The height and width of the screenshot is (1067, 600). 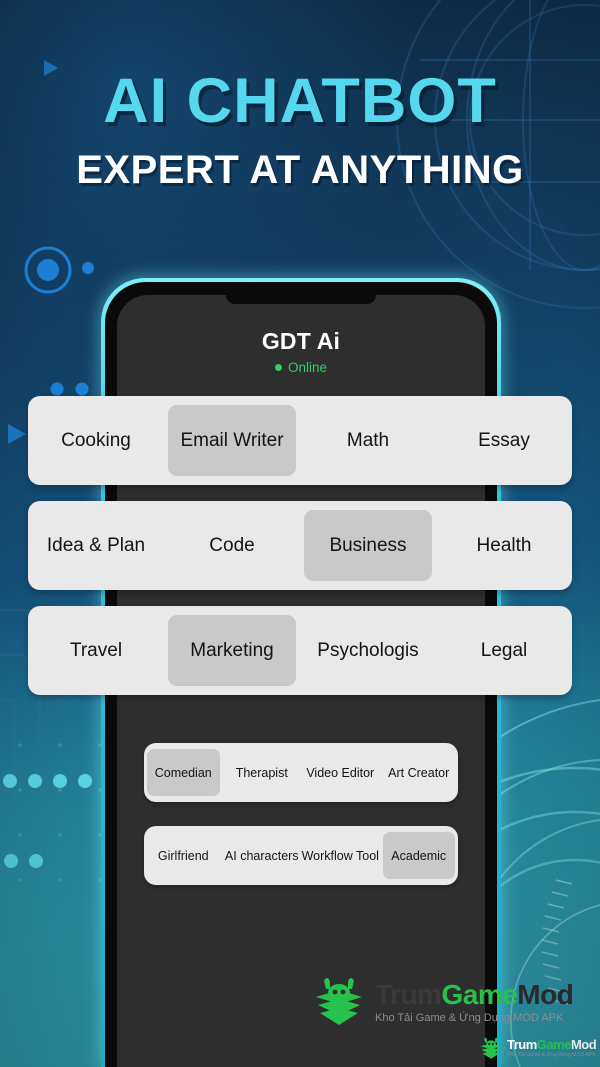 I want to click on category-chip: Math, so click(x=368, y=440).